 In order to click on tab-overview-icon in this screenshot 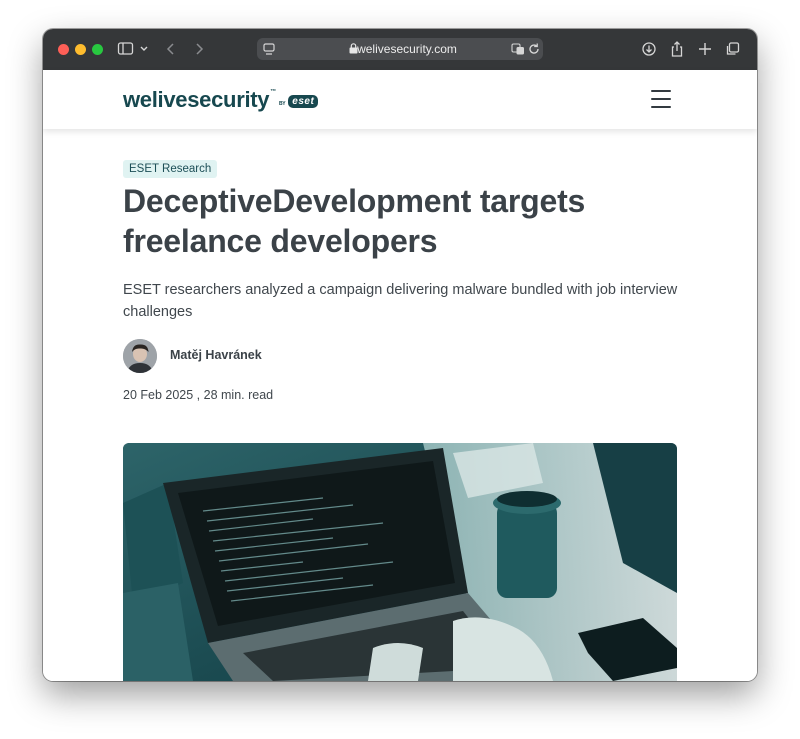, I will do `click(733, 49)`.